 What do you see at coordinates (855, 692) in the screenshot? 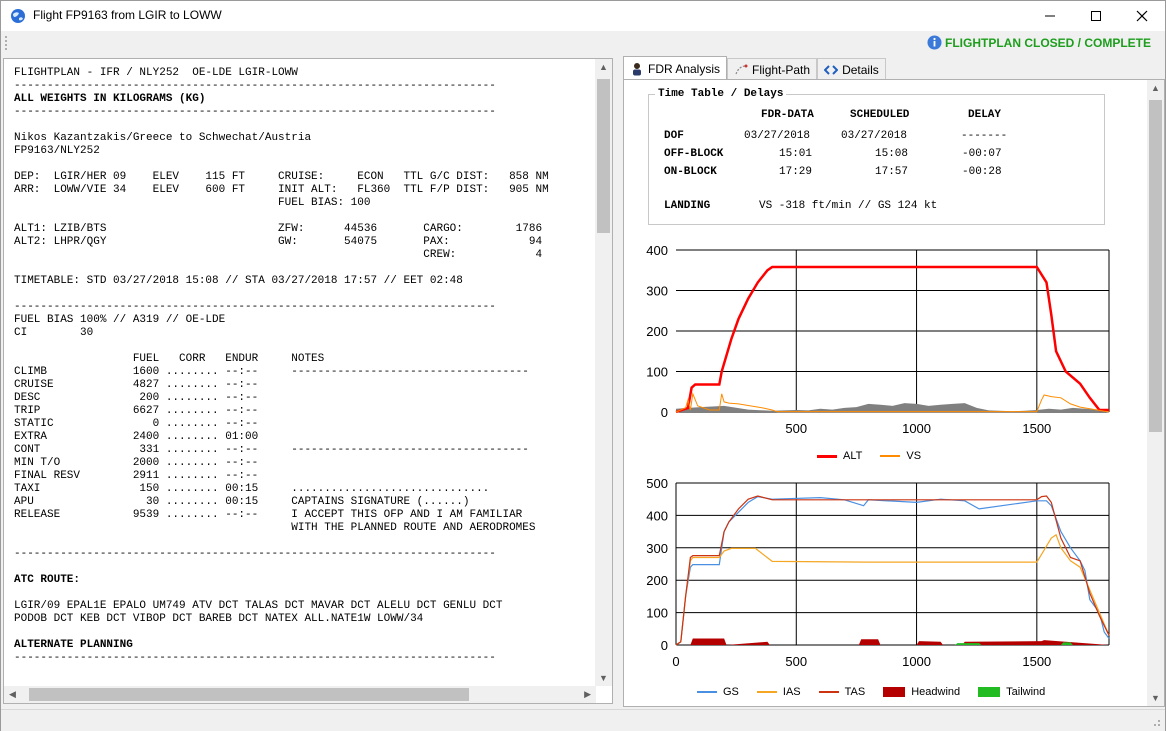
I see `legend-label: TAS` at bounding box center [855, 692].